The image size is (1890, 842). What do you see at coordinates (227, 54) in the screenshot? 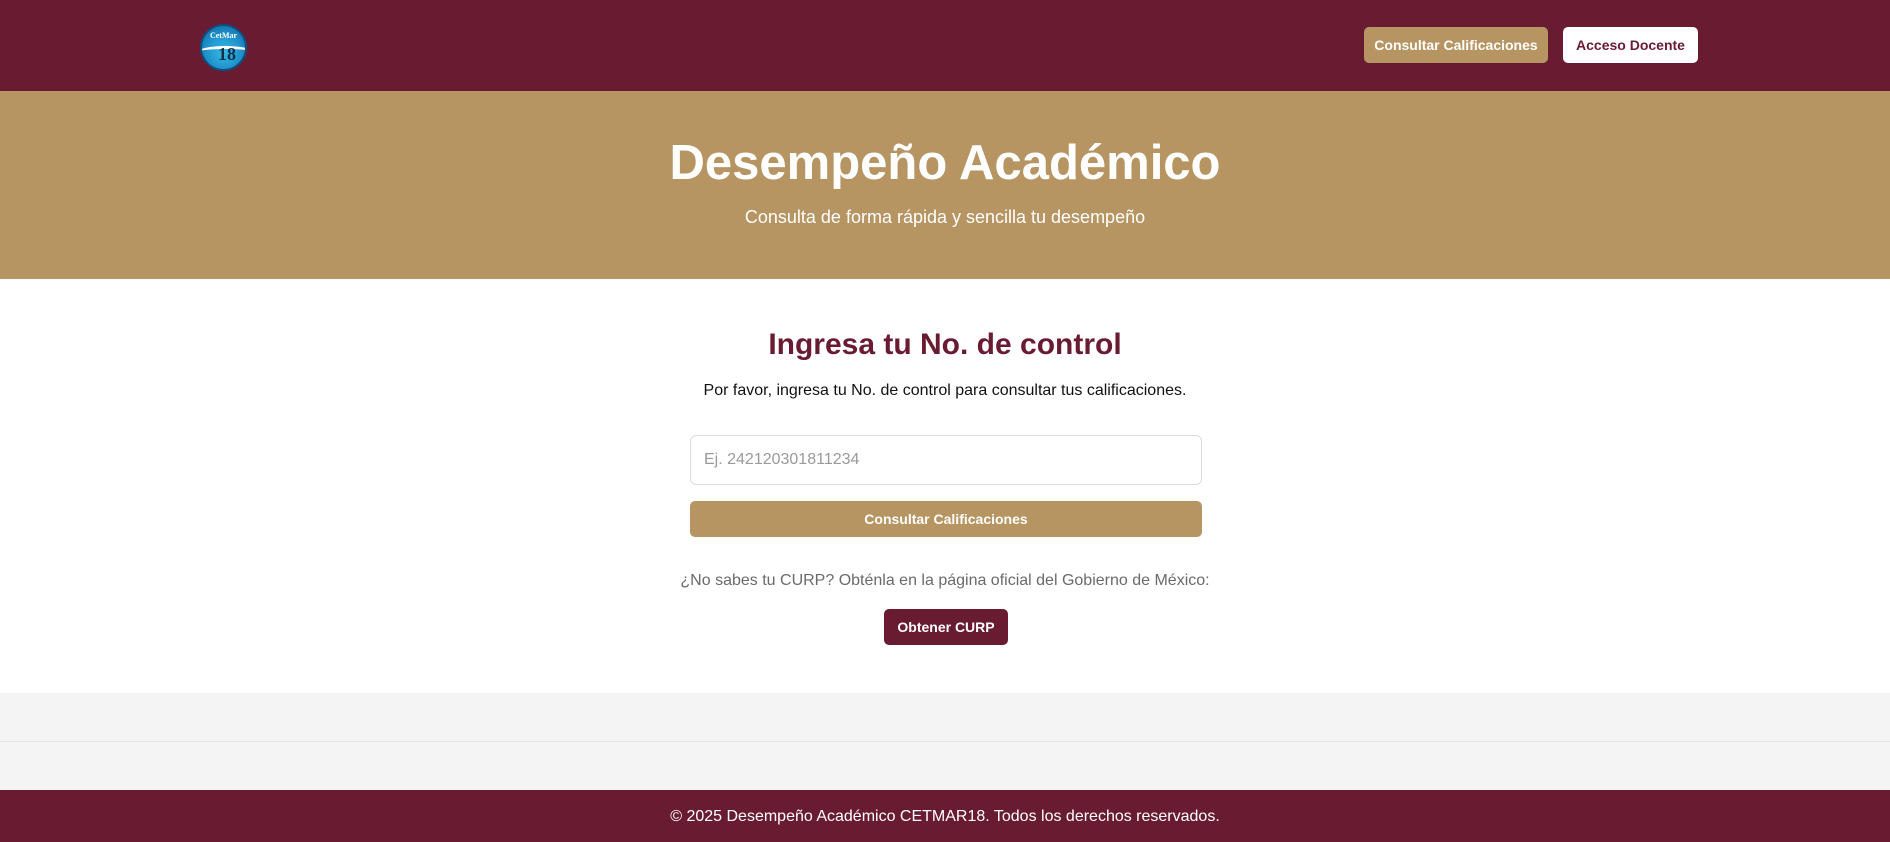
I see `logo-number: 18` at bounding box center [227, 54].